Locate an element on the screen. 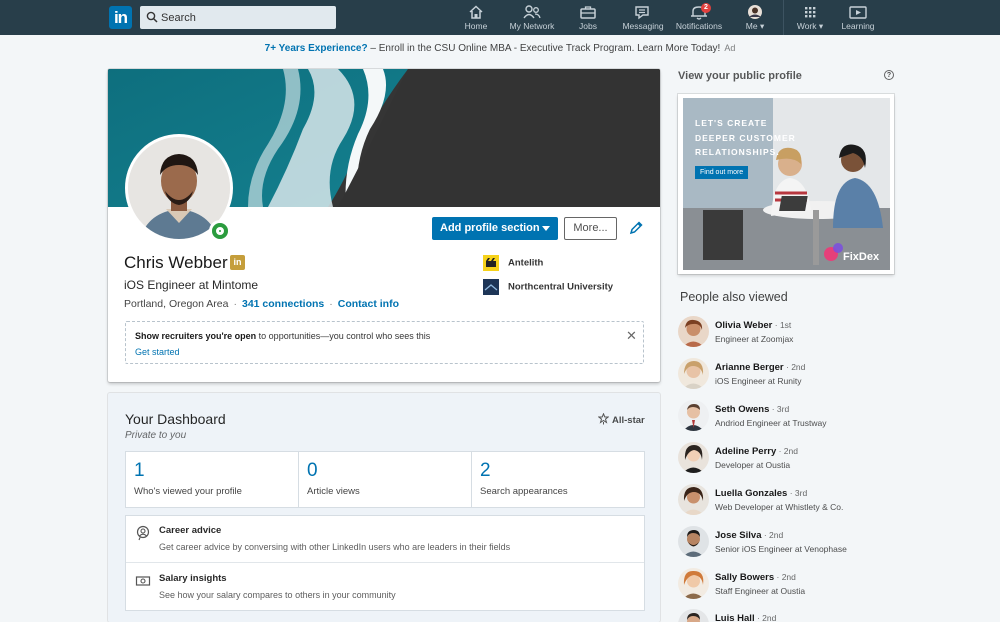  experience-item: Antelith is located at coordinates (513, 263).